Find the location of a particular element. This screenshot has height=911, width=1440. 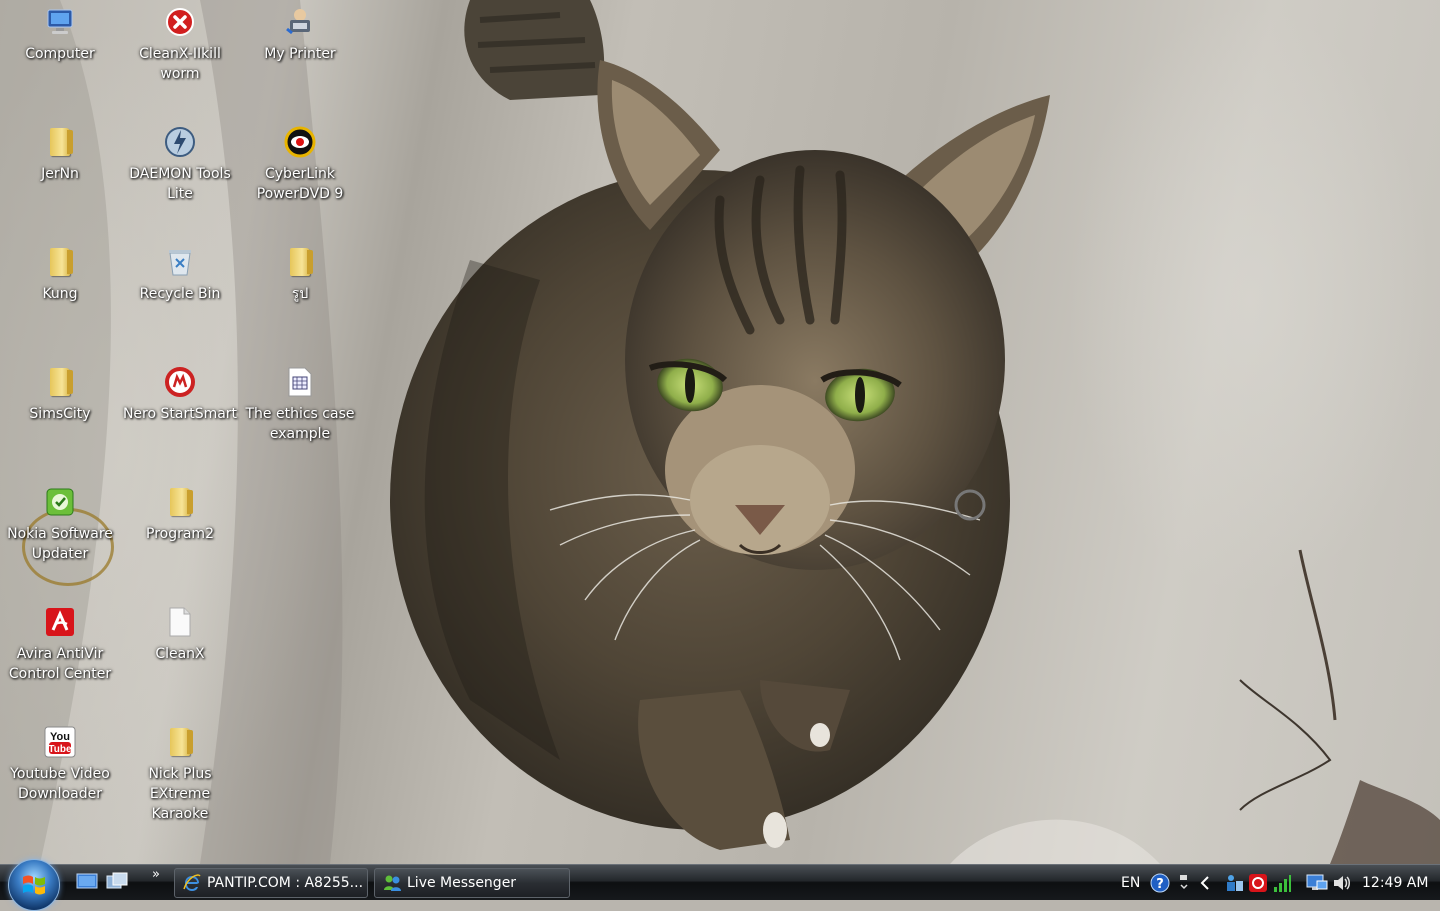

avira-icon is located at coordinates (60, 622).